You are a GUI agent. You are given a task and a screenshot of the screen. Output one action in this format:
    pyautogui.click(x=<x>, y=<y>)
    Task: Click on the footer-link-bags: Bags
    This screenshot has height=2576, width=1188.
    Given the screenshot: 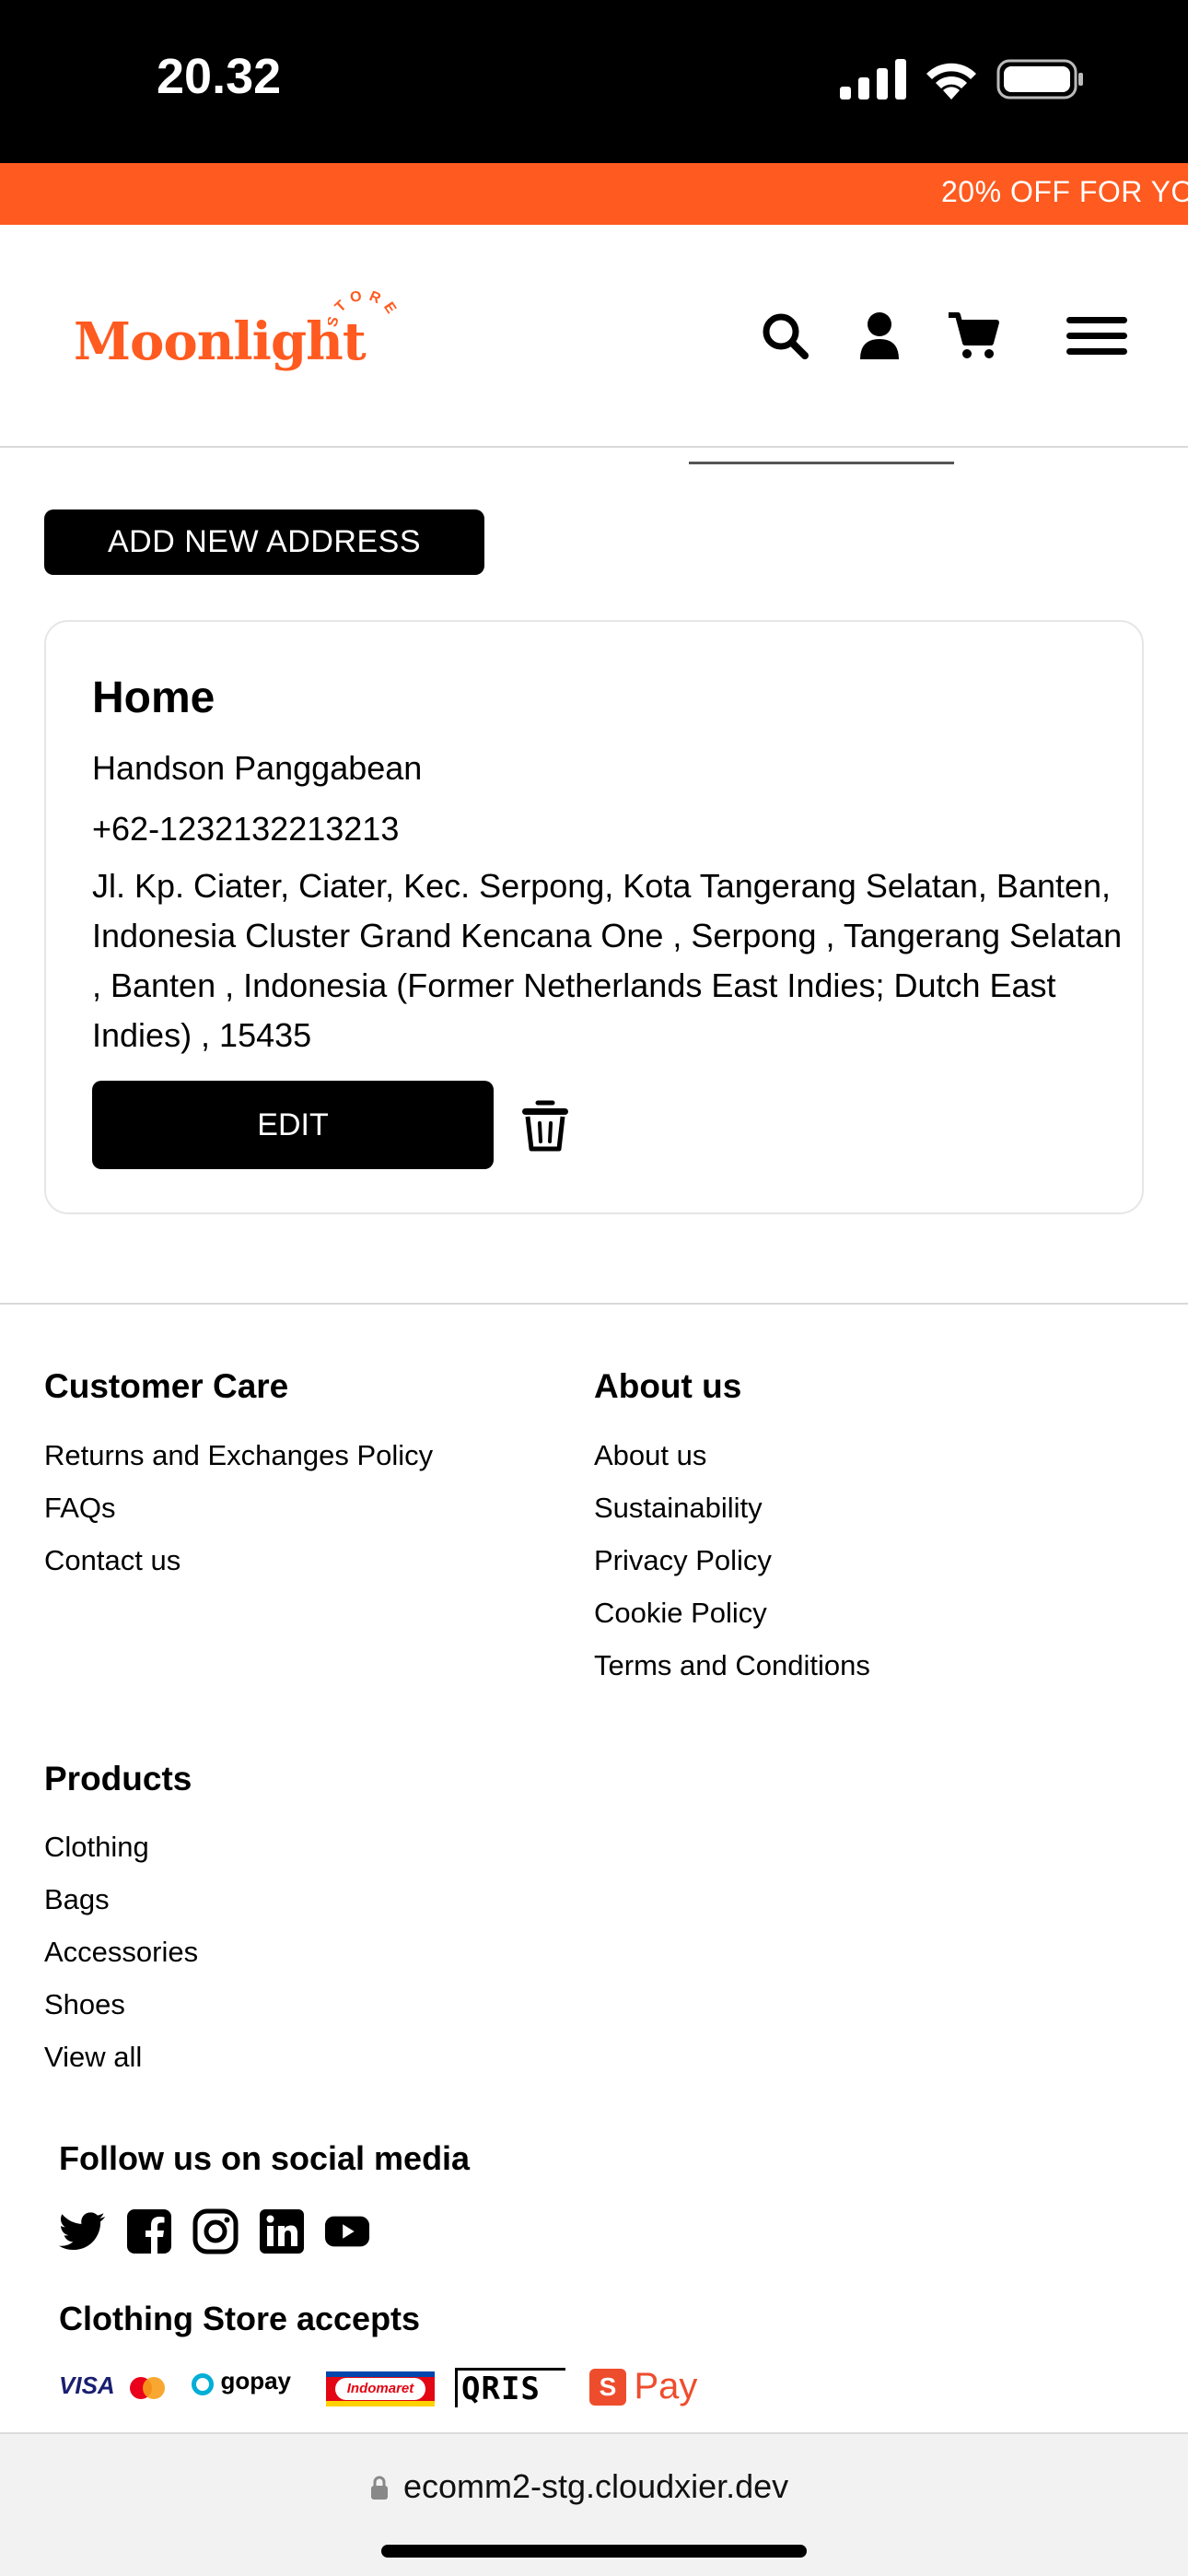 What is the action you would take?
    pyautogui.click(x=77, y=1899)
    